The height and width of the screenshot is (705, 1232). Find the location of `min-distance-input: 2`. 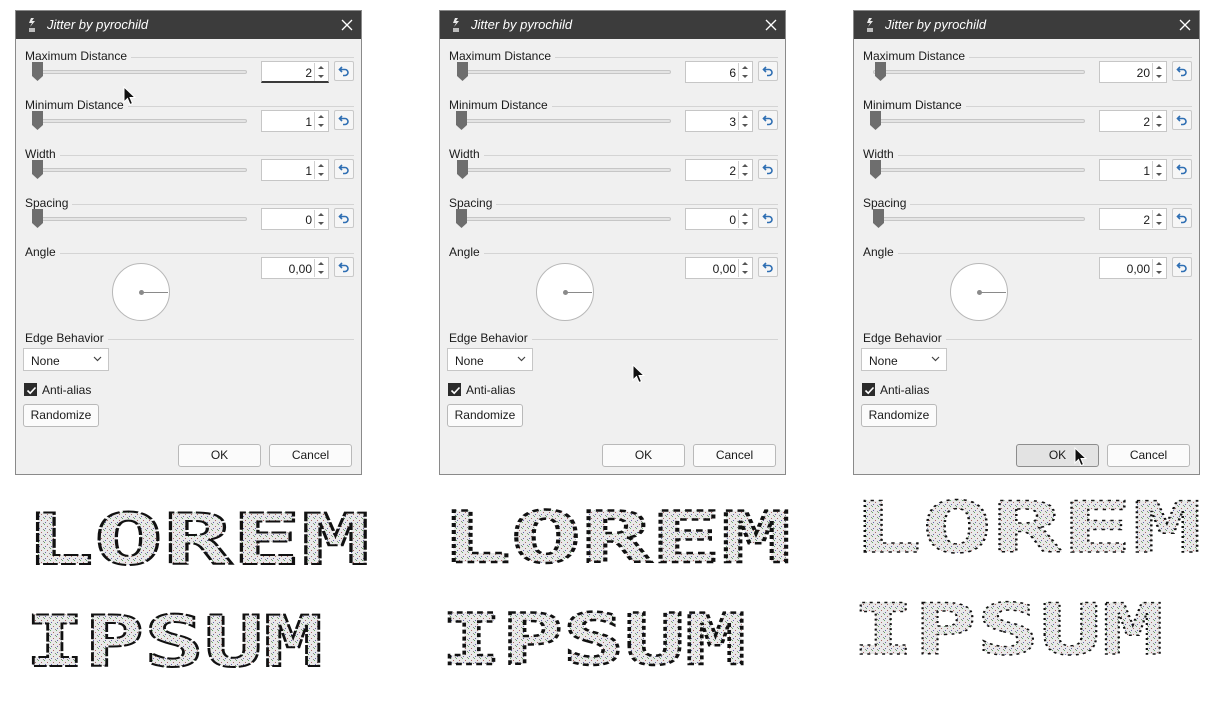

min-distance-input: 2 is located at coordinates (1133, 121).